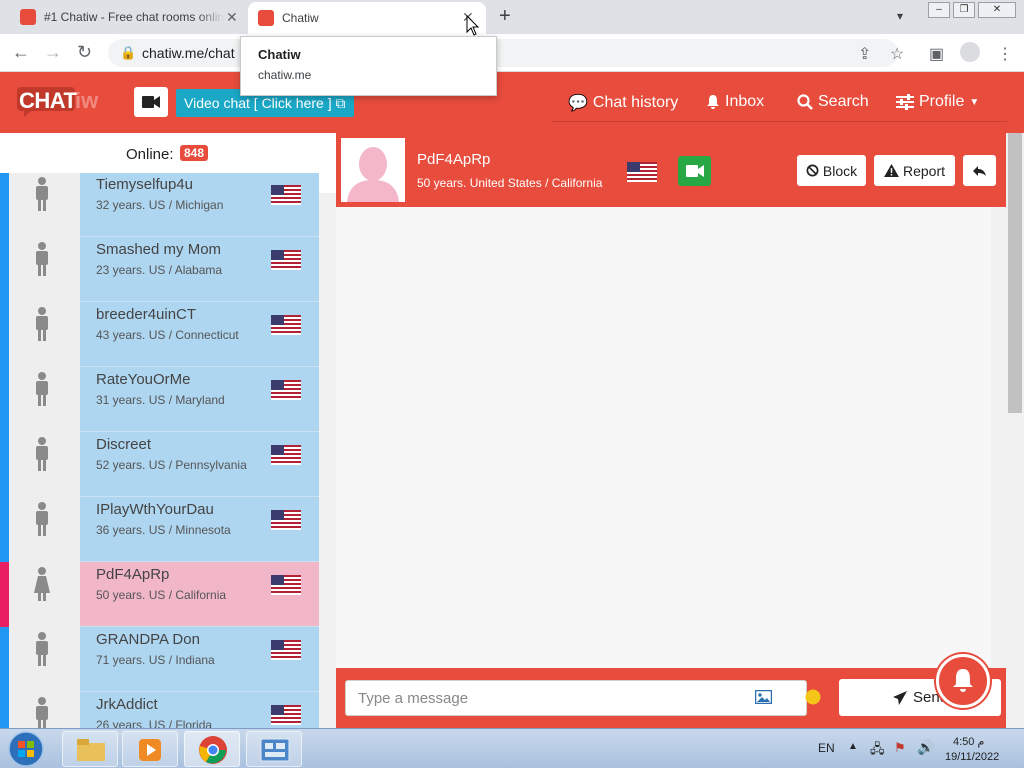  Describe the element at coordinates (840, 170) in the screenshot. I see `block-label: Block` at that location.